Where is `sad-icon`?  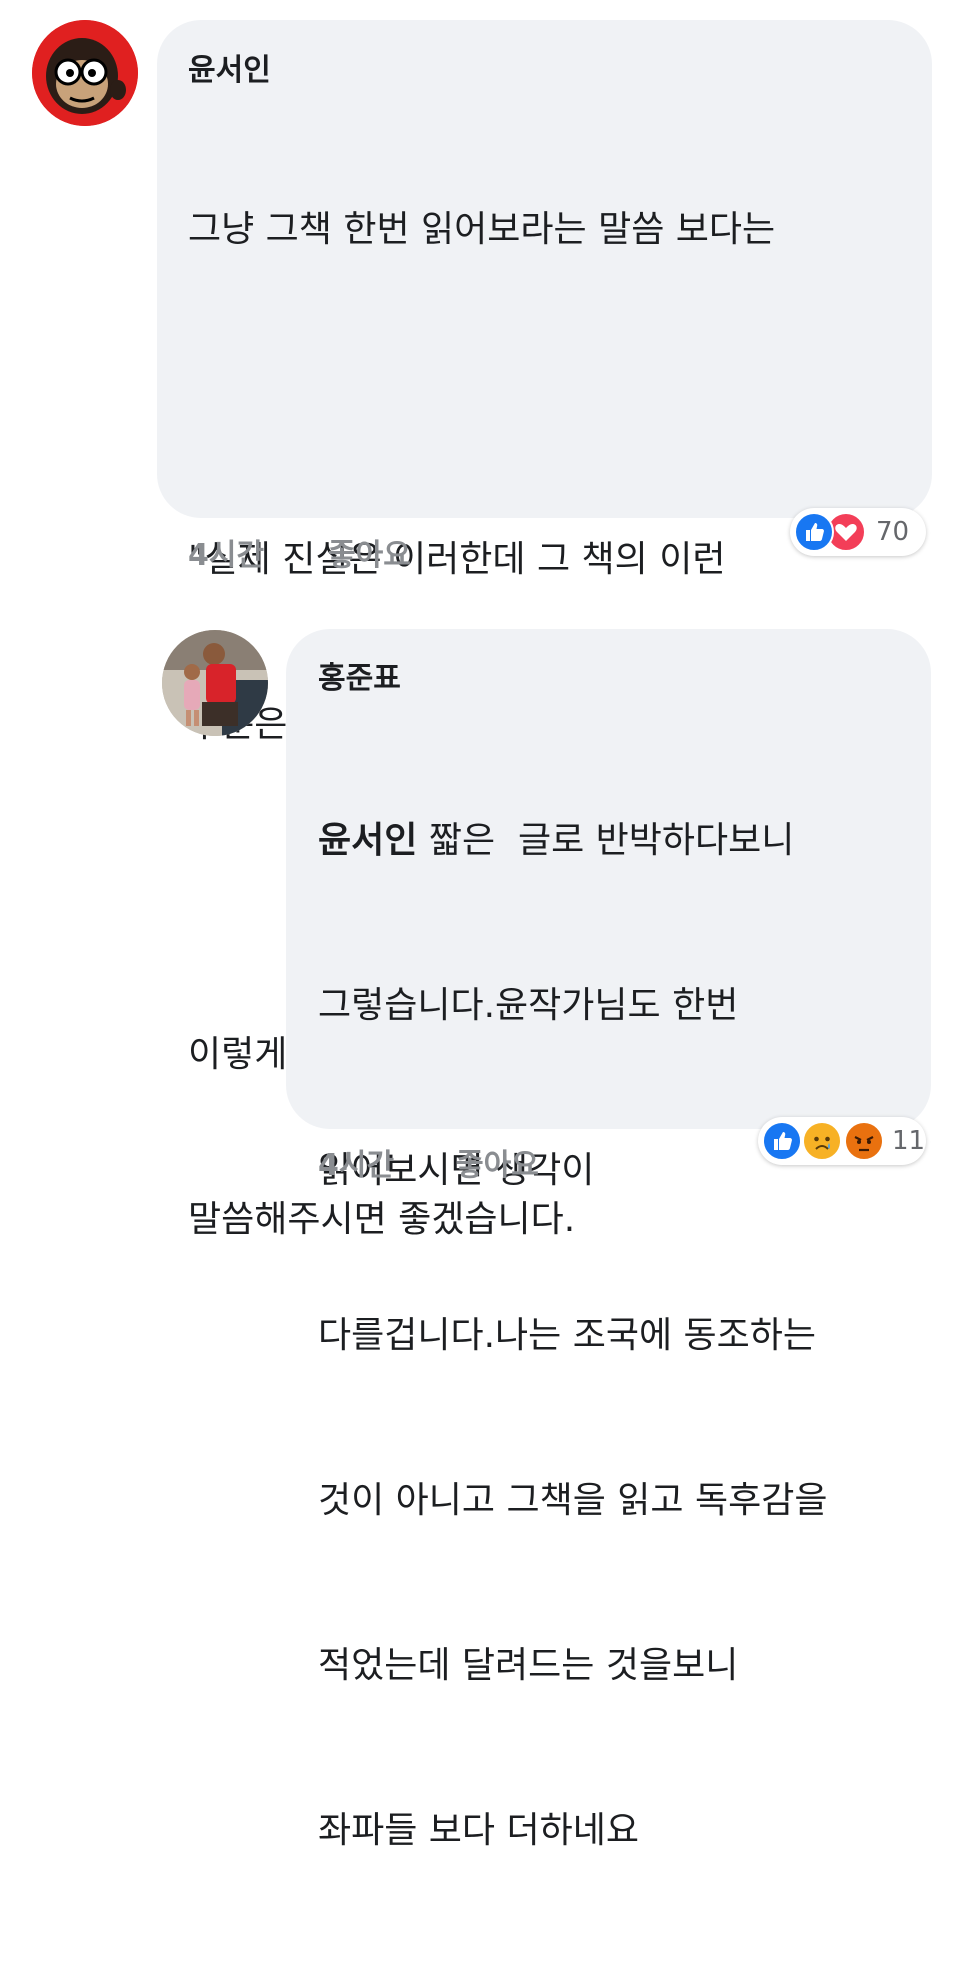 sad-icon is located at coordinates (822, 1141).